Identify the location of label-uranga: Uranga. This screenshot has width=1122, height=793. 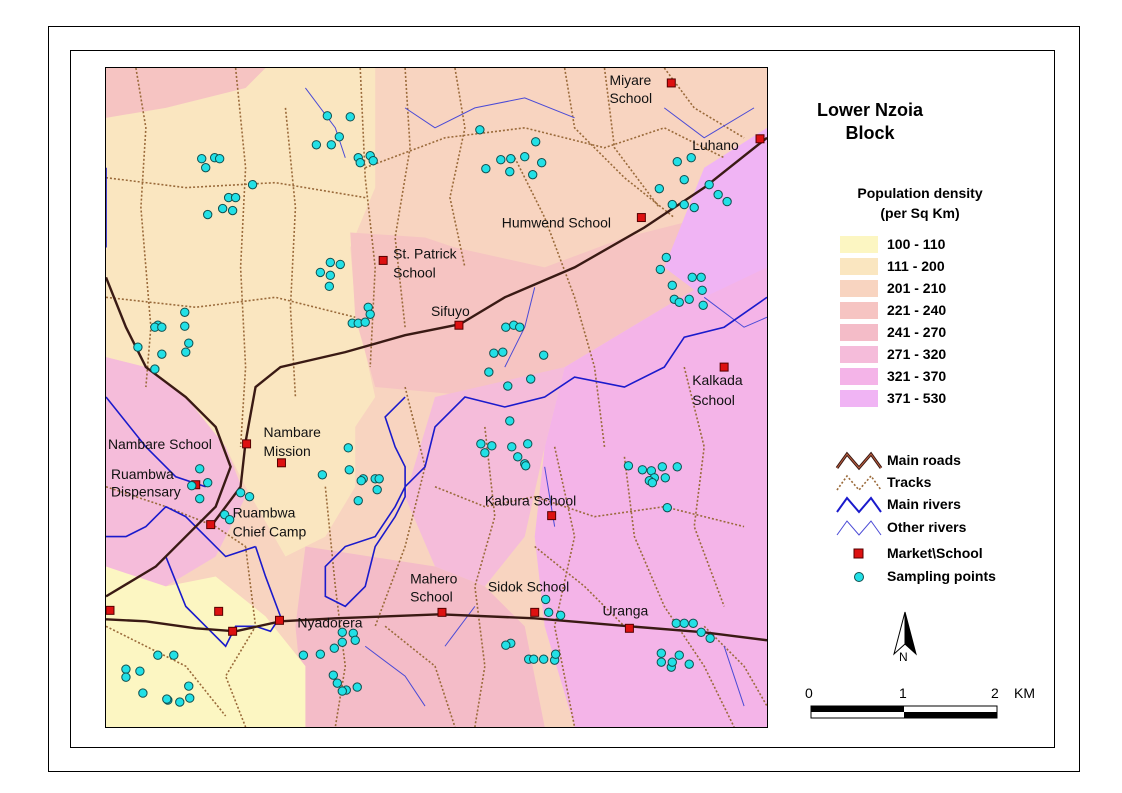
(625, 610).